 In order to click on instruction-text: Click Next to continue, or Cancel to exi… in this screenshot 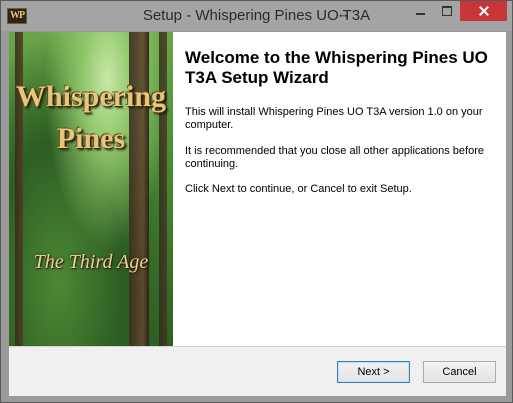, I will do `click(298, 189)`.